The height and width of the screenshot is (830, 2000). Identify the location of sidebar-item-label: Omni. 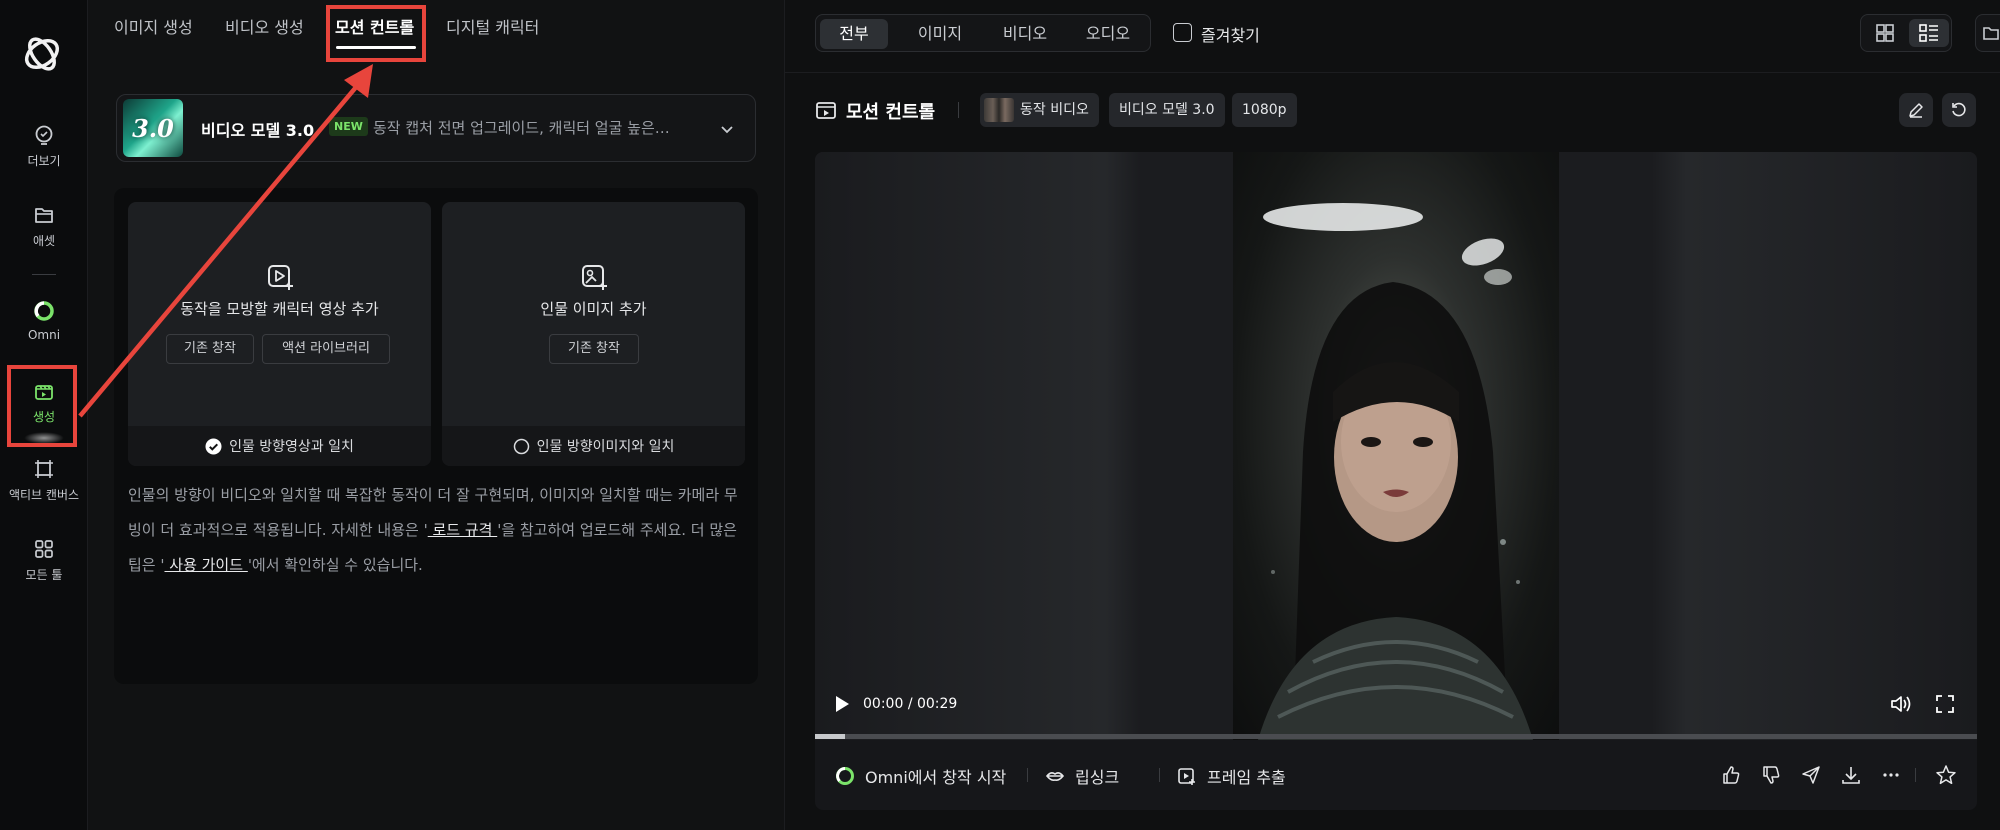
(44, 335).